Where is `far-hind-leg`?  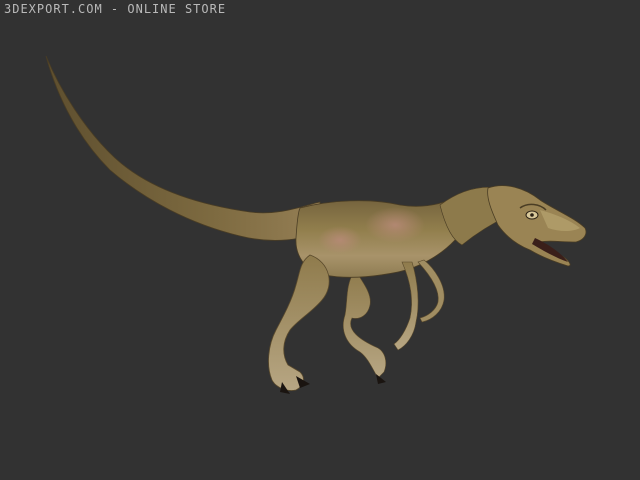 far-hind-leg is located at coordinates (364, 324).